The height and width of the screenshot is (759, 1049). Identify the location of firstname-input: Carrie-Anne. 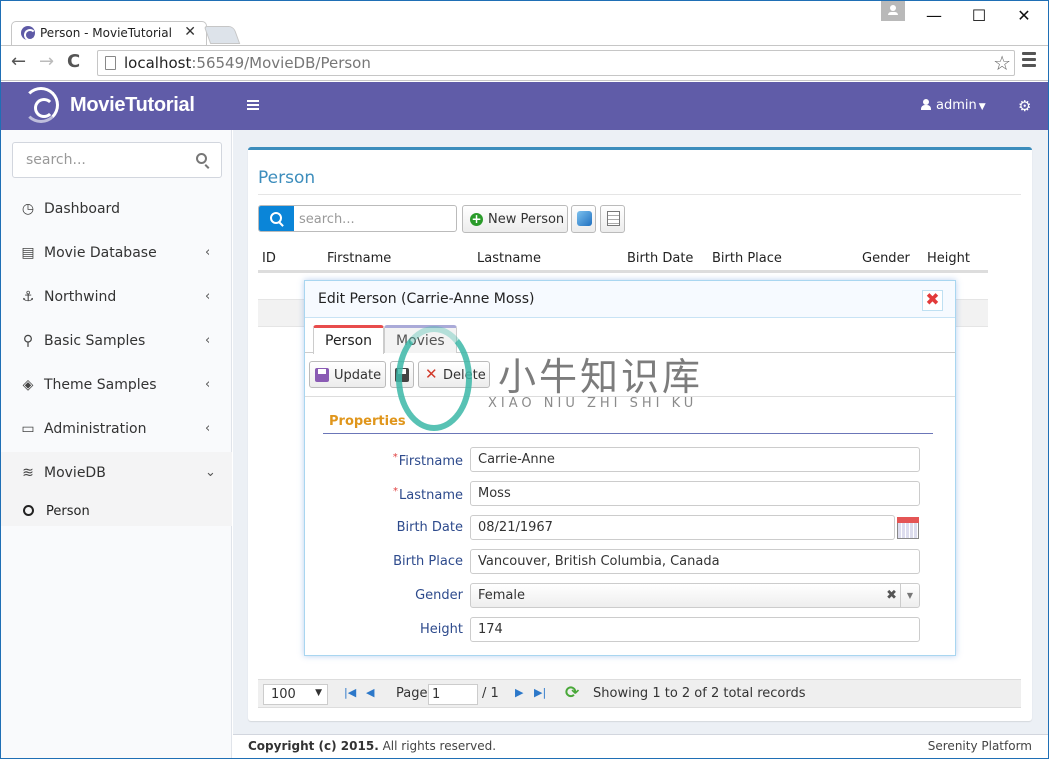
(695, 459).